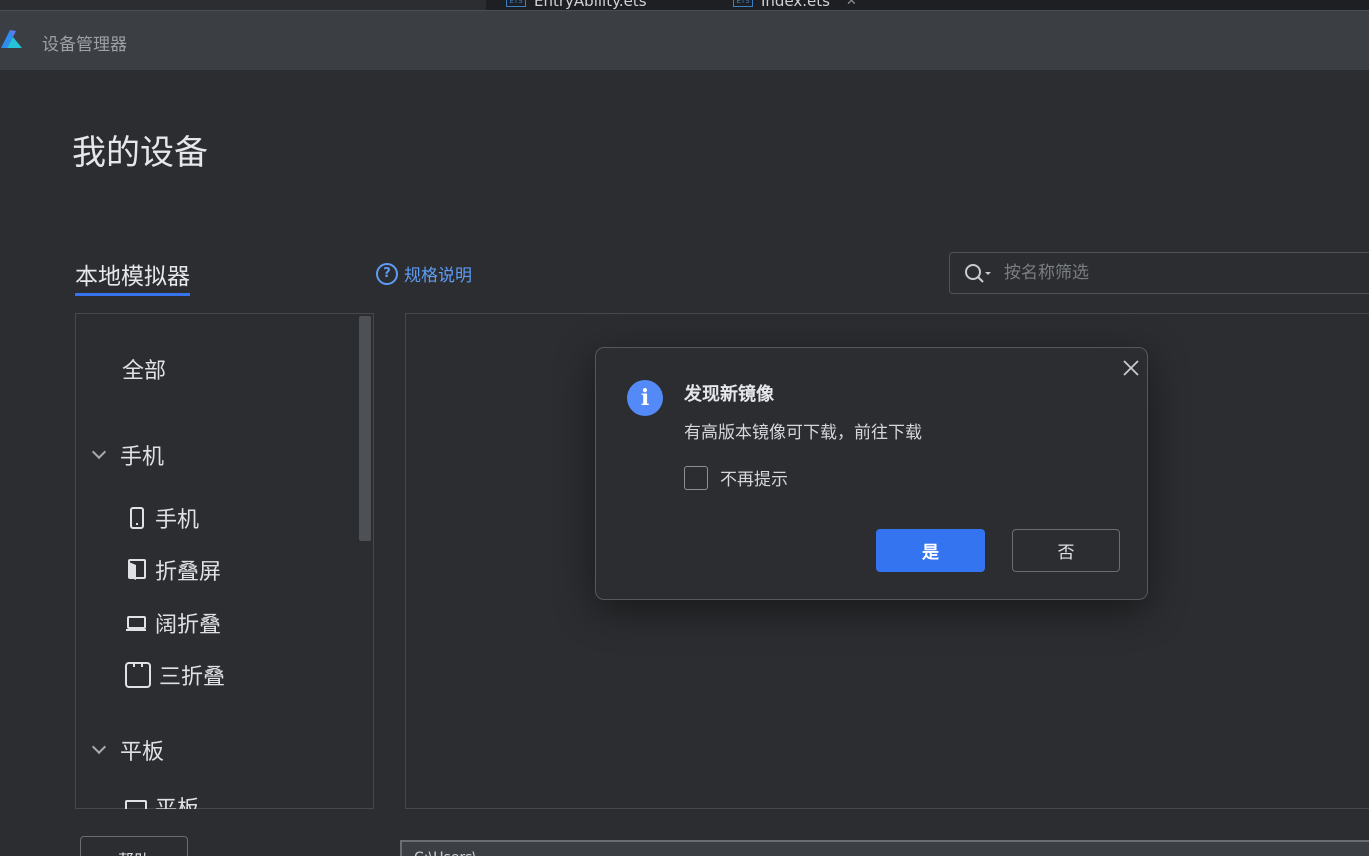 The height and width of the screenshot is (856, 1369). Describe the element at coordinates (1131, 368) in the screenshot. I see `close-icon` at that location.